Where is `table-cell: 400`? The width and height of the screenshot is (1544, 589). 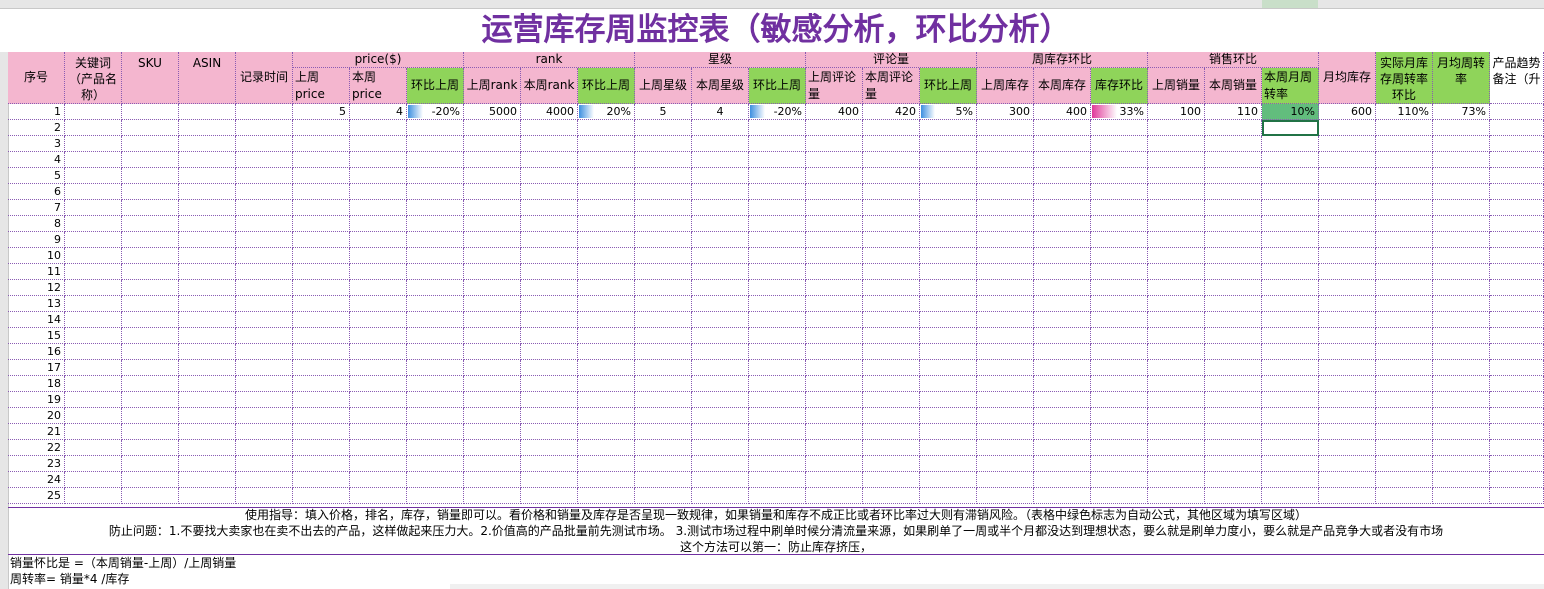 table-cell: 400 is located at coordinates (1062, 112).